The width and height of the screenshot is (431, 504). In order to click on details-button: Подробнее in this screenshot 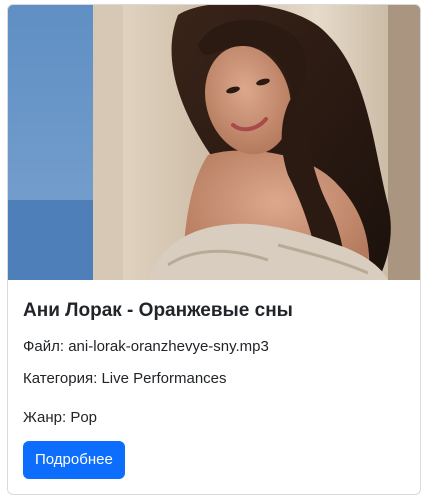, I will do `click(74, 460)`.